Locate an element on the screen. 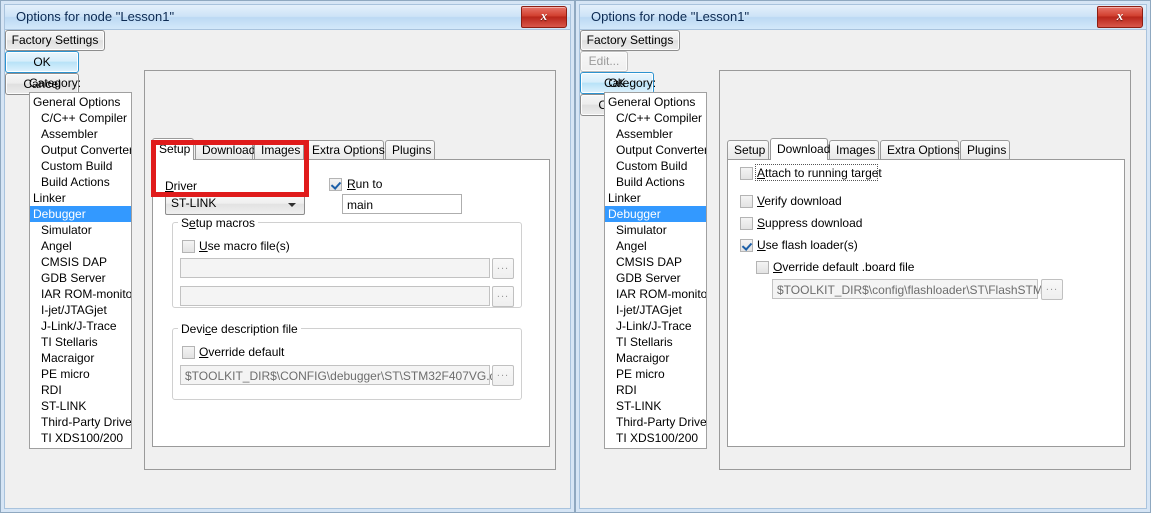 This screenshot has width=1151, height=513. attach-to-running-target-label: Attach to running target is located at coordinates (819, 173).